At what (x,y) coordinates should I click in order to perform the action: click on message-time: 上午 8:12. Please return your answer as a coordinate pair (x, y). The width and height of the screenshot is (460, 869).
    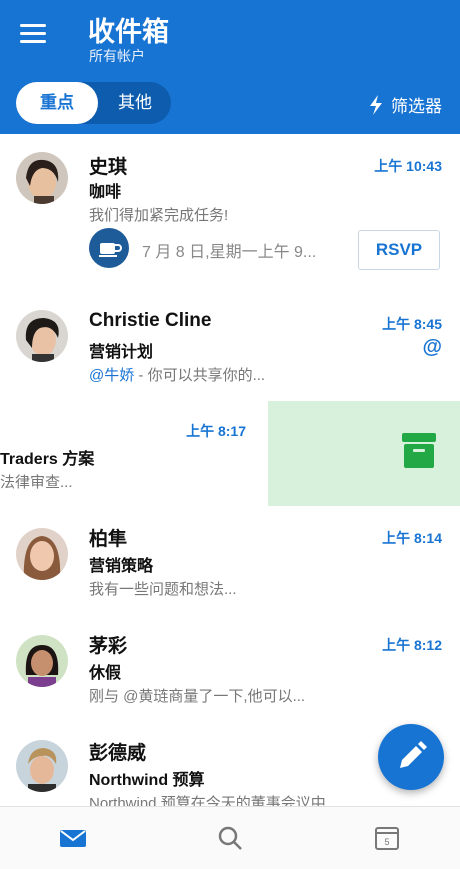
    Looking at the image, I should click on (412, 645).